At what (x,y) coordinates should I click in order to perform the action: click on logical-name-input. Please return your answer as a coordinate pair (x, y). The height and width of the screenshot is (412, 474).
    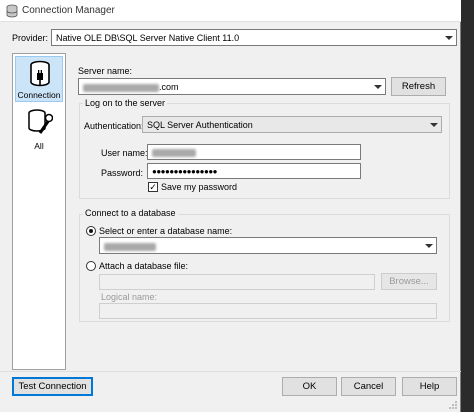
    Looking at the image, I should click on (268, 311).